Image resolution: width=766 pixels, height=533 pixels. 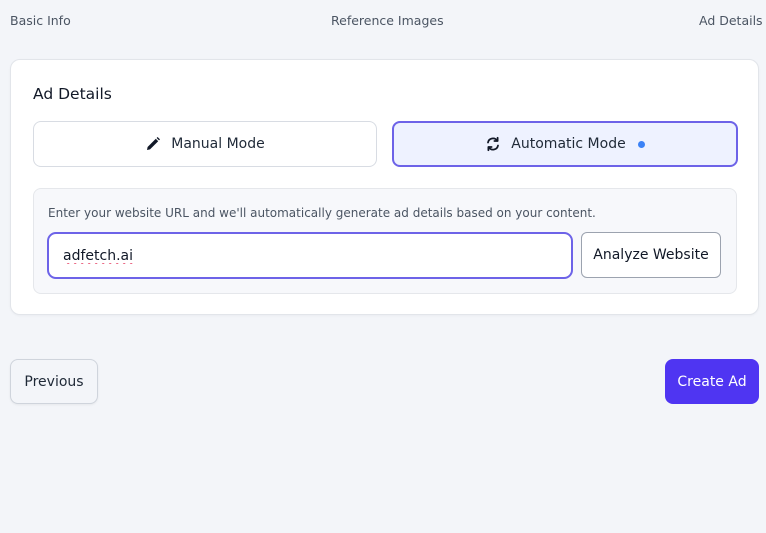 I want to click on previous-button: Previous, so click(x=54, y=381).